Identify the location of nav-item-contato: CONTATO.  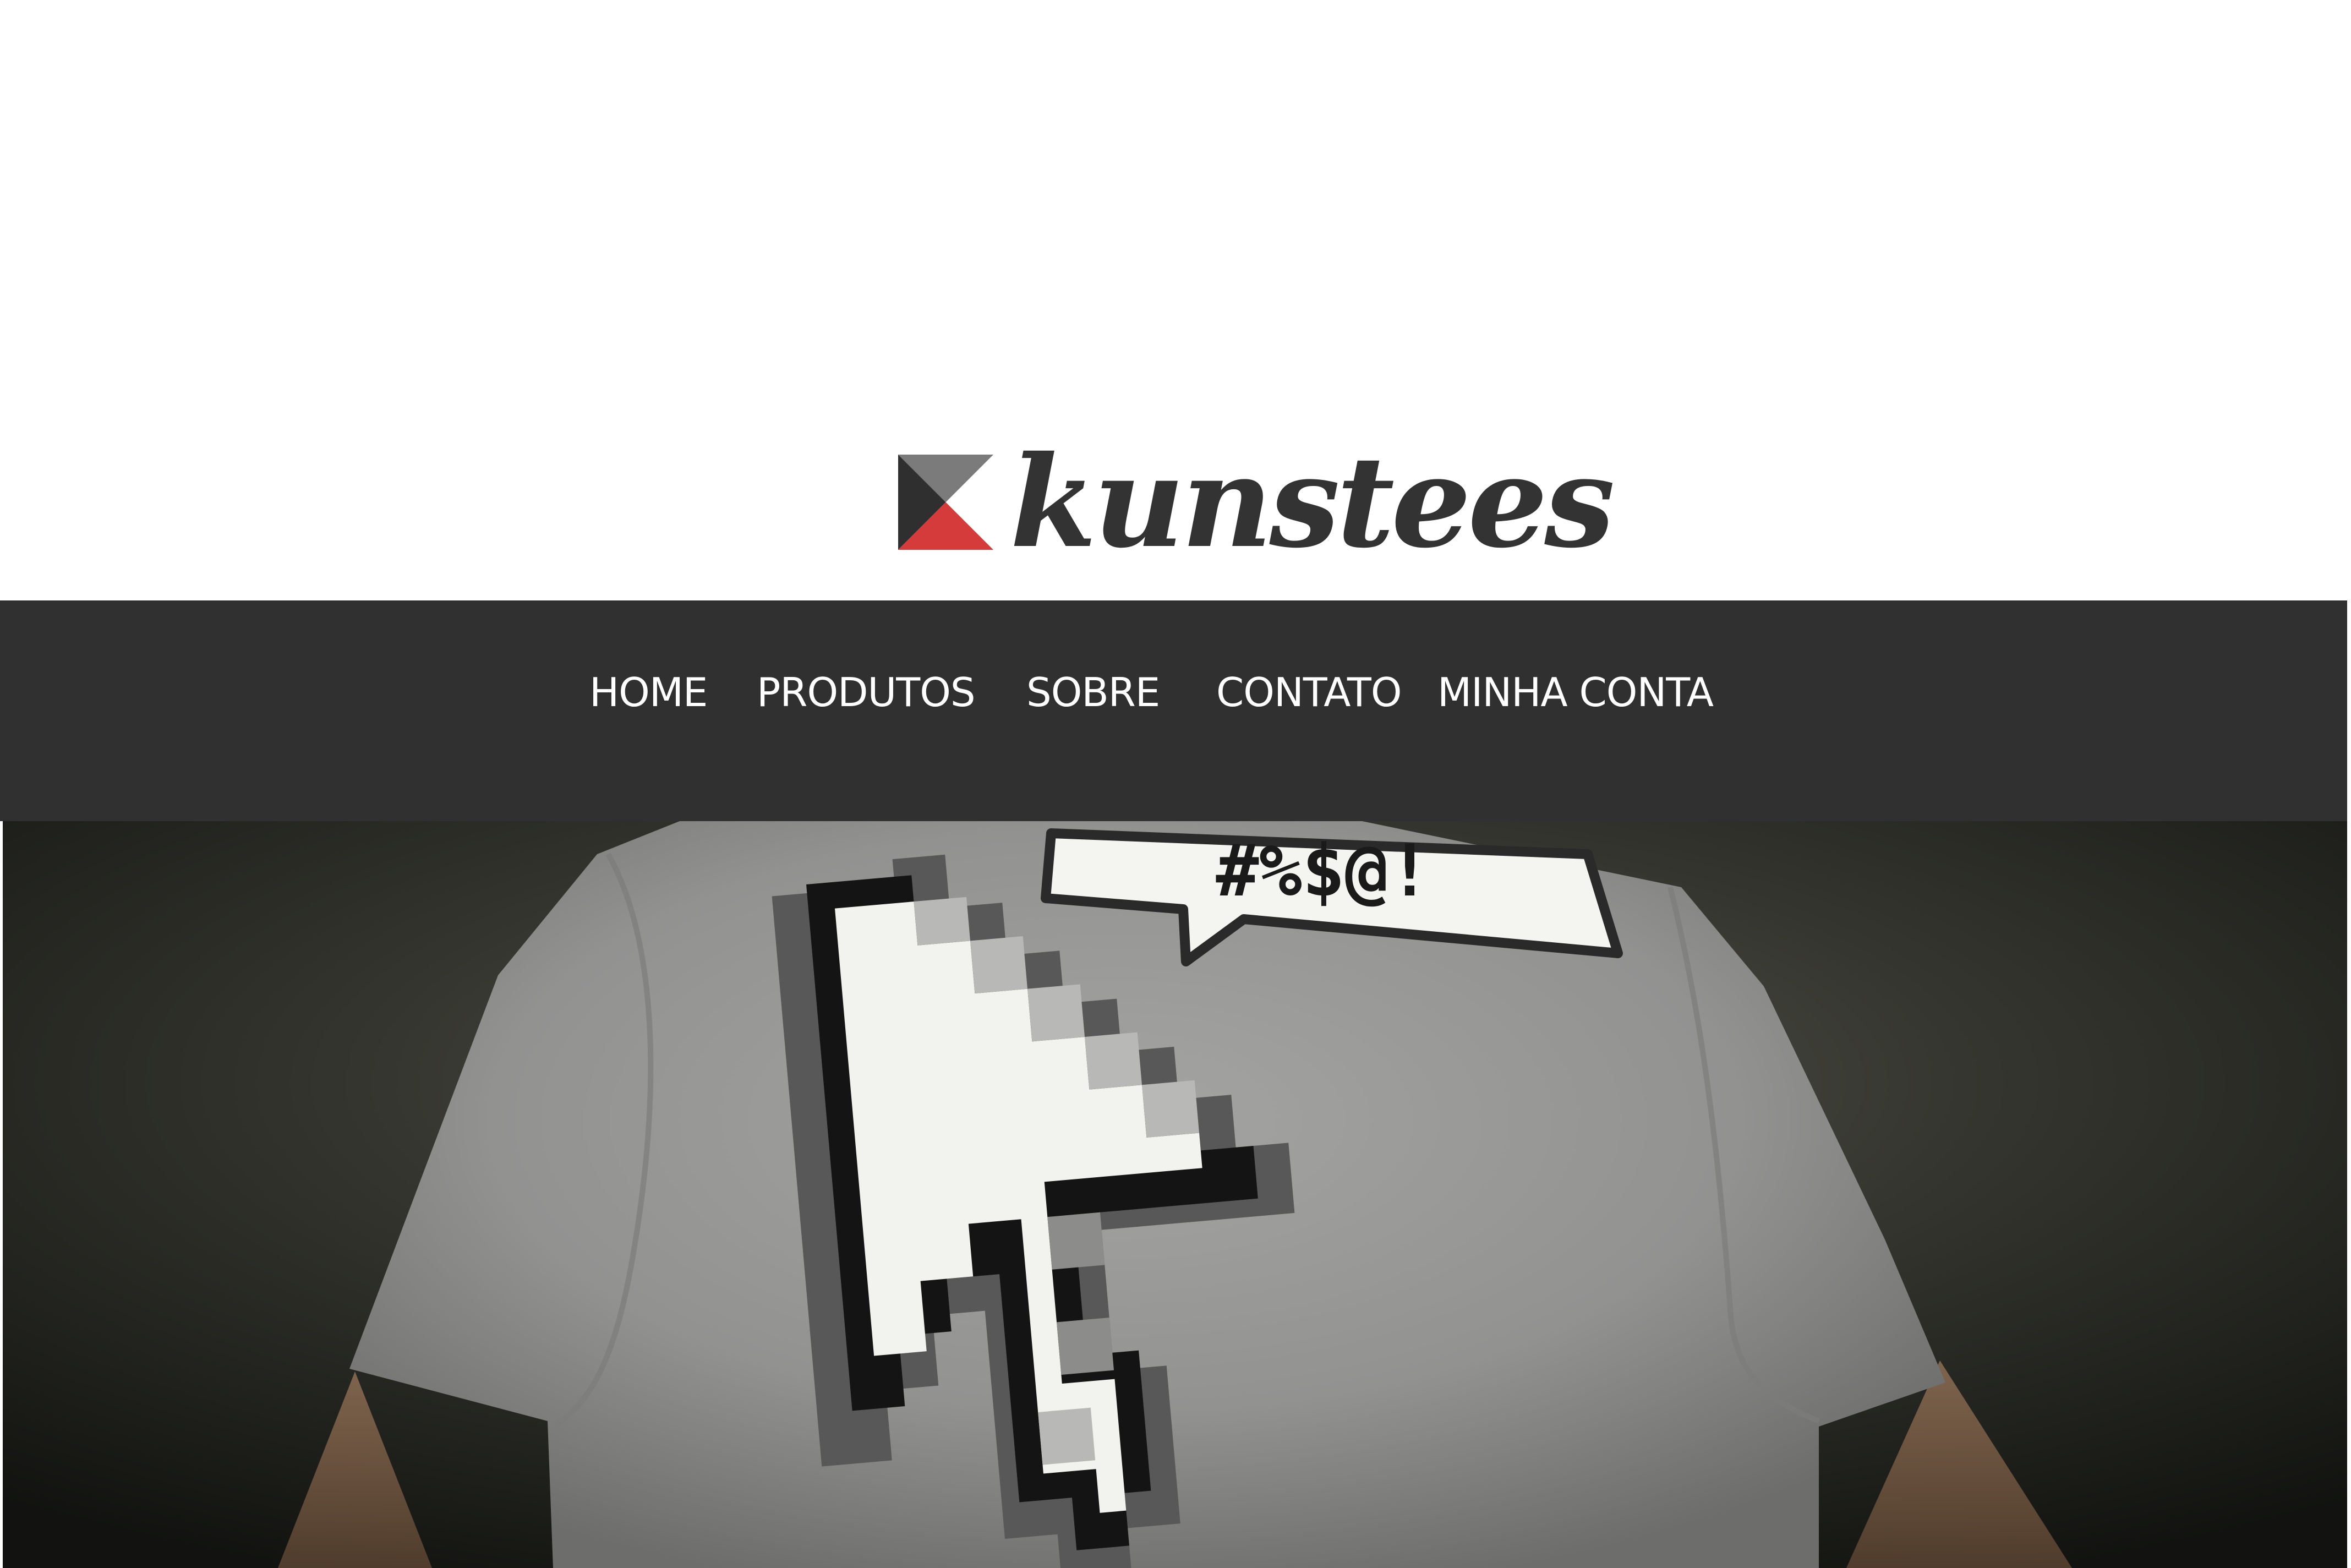
(1309, 692).